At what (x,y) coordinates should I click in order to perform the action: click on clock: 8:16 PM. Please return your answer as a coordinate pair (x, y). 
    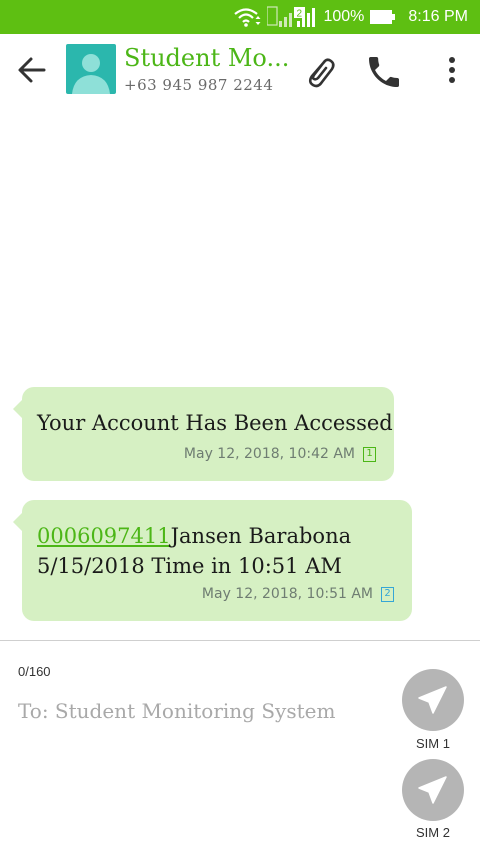
    Looking at the image, I should click on (438, 16).